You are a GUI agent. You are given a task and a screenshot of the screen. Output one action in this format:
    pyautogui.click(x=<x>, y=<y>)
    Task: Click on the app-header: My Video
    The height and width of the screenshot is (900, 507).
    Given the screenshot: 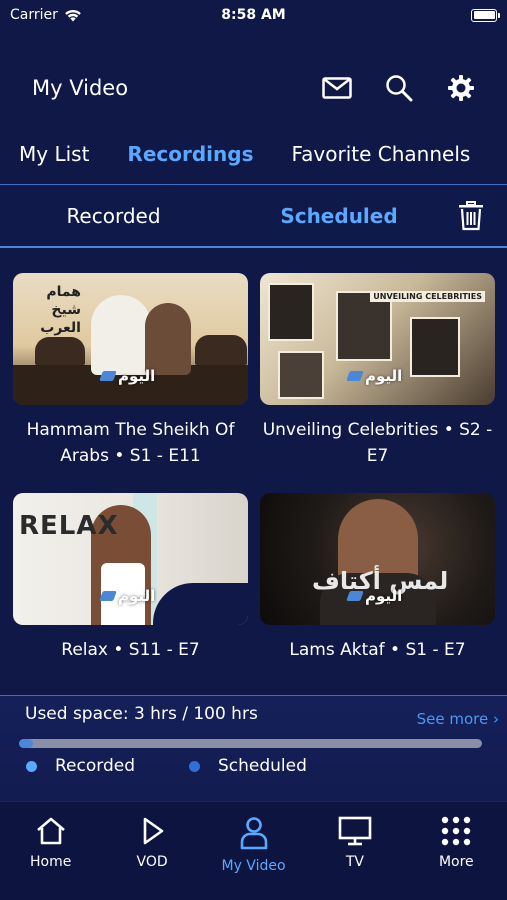 What is the action you would take?
    pyautogui.click(x=253, y=88)
    